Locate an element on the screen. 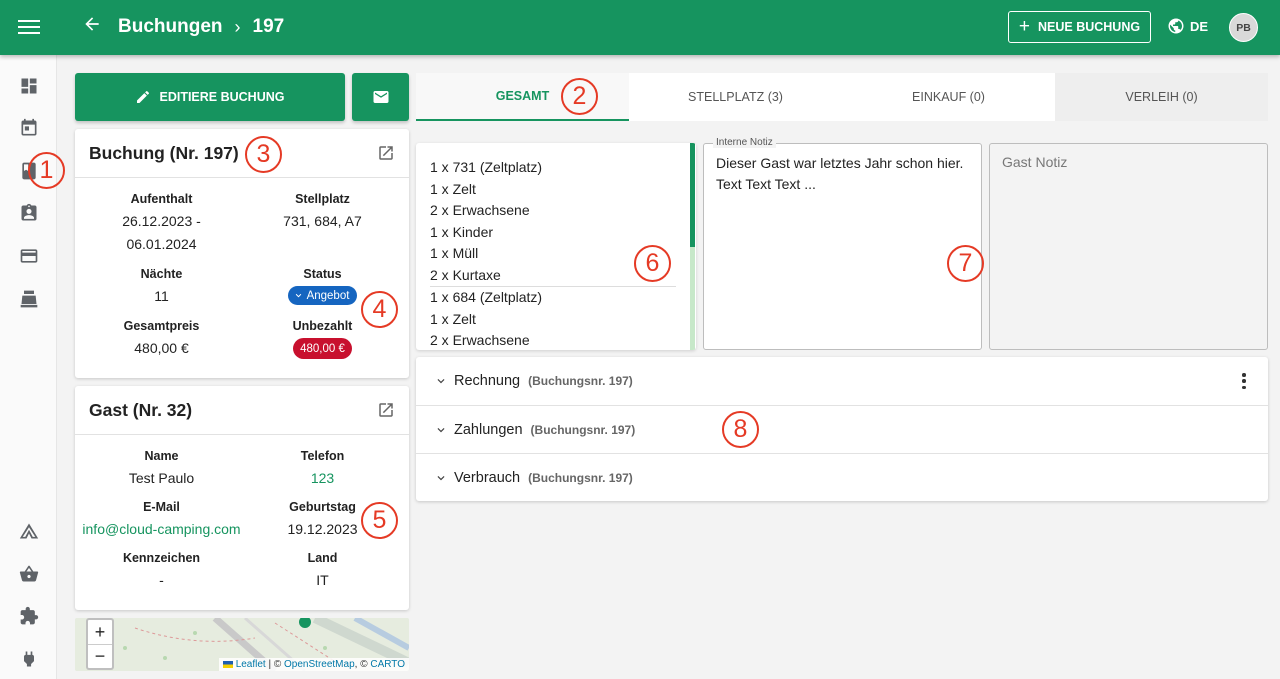 Image resolution: width=1280 pixels, height=679 pixels. status-badge: Angebot is located at coordinates (322, 295).